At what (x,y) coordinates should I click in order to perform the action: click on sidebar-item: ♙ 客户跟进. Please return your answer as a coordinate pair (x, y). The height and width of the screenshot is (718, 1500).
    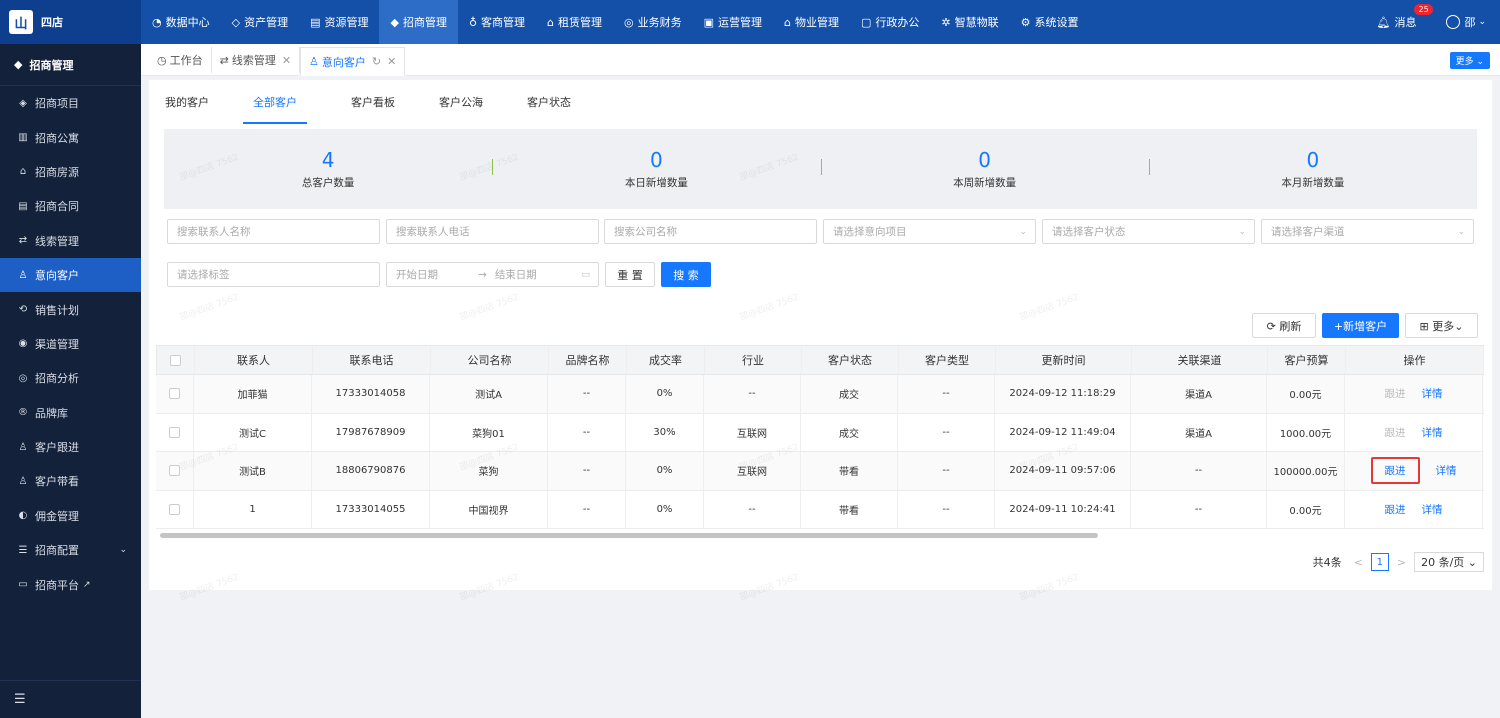
    Looking at the image, I should click on (70, 447).